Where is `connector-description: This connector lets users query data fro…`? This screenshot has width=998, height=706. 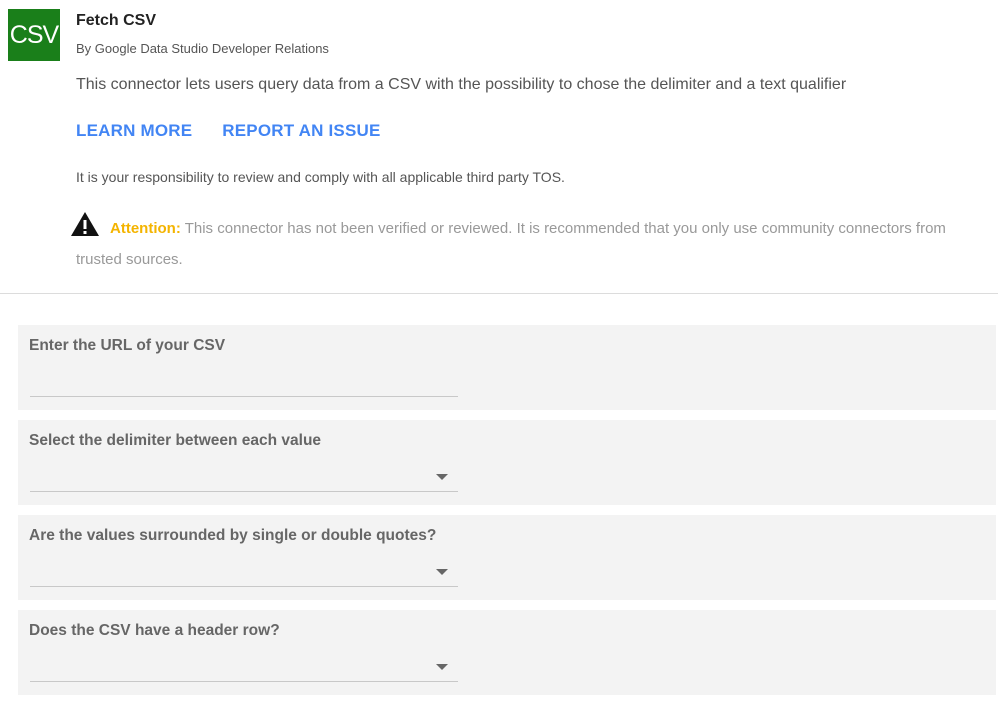
connector-description: This connector lets users query data fro… is located at coordinates (461, 84).